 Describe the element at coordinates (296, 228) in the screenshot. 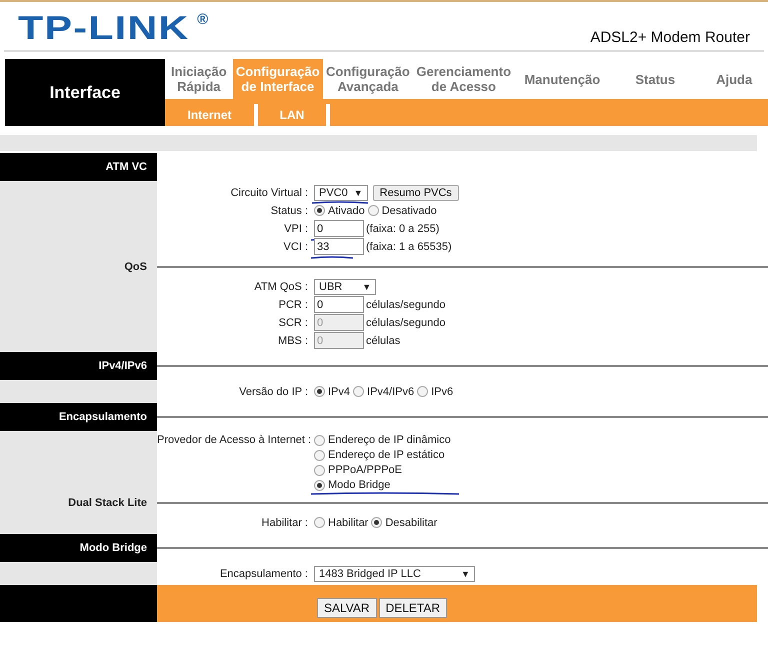

I see `field-label: VPI :` at that location.